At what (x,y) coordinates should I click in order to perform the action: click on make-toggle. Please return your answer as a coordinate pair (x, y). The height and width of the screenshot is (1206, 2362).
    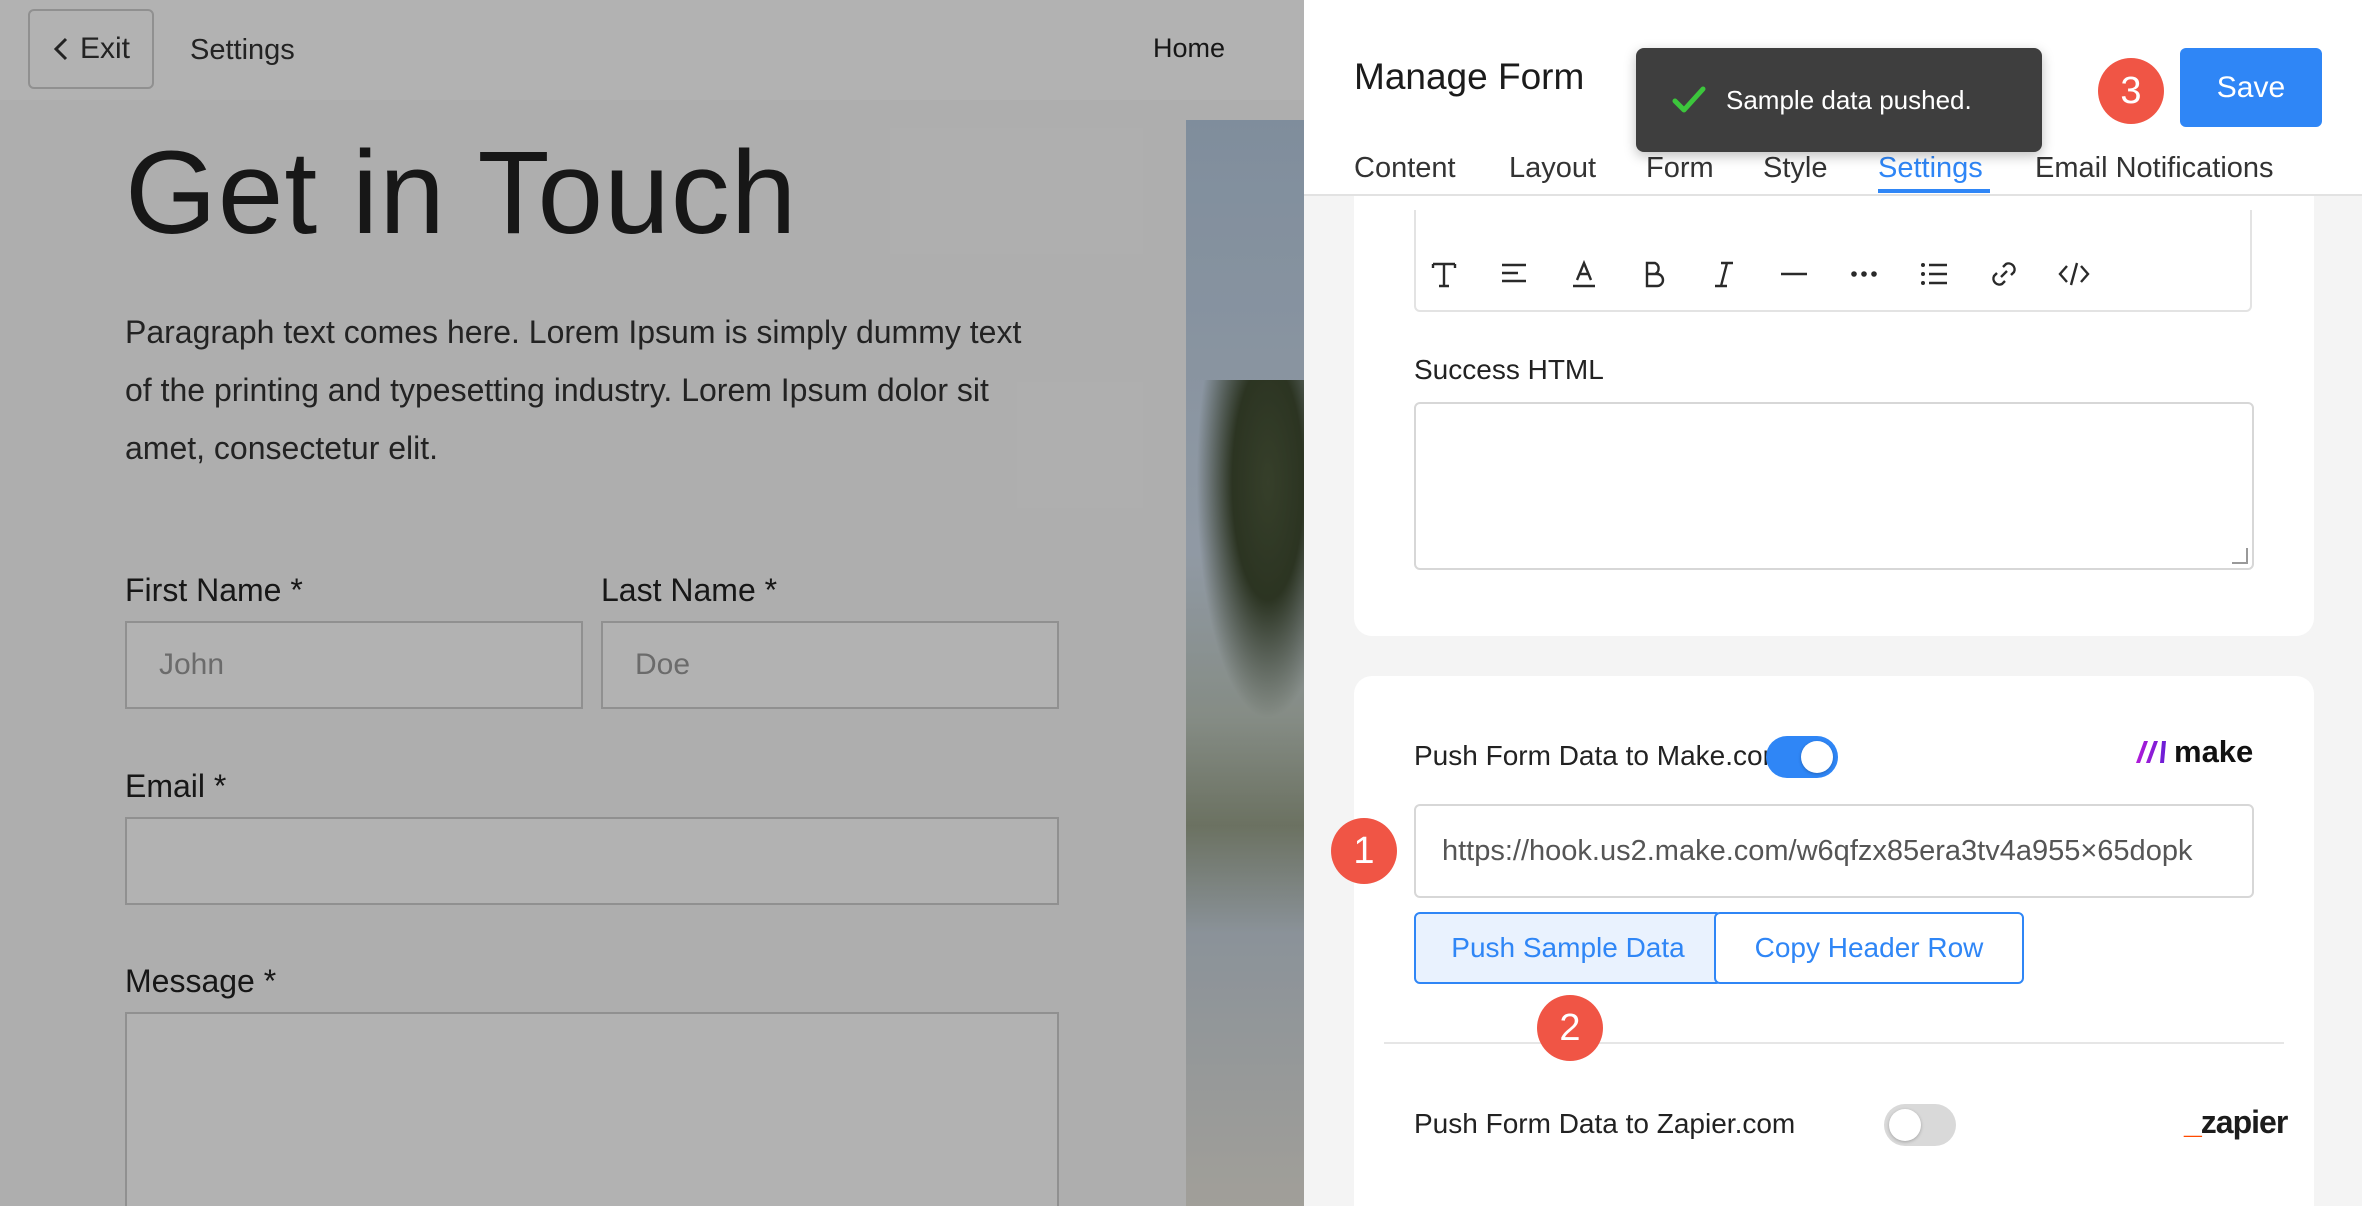
    Looking at the image, I should click on (1802, 757).